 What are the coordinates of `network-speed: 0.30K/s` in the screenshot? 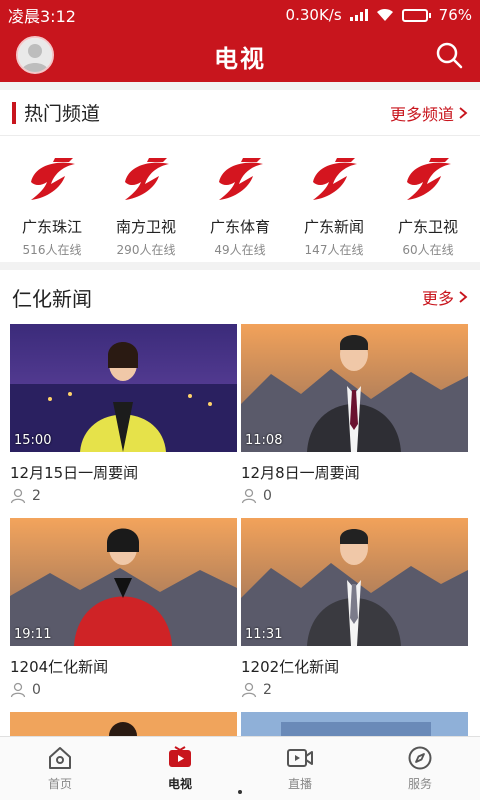 It's located at (313, 15).